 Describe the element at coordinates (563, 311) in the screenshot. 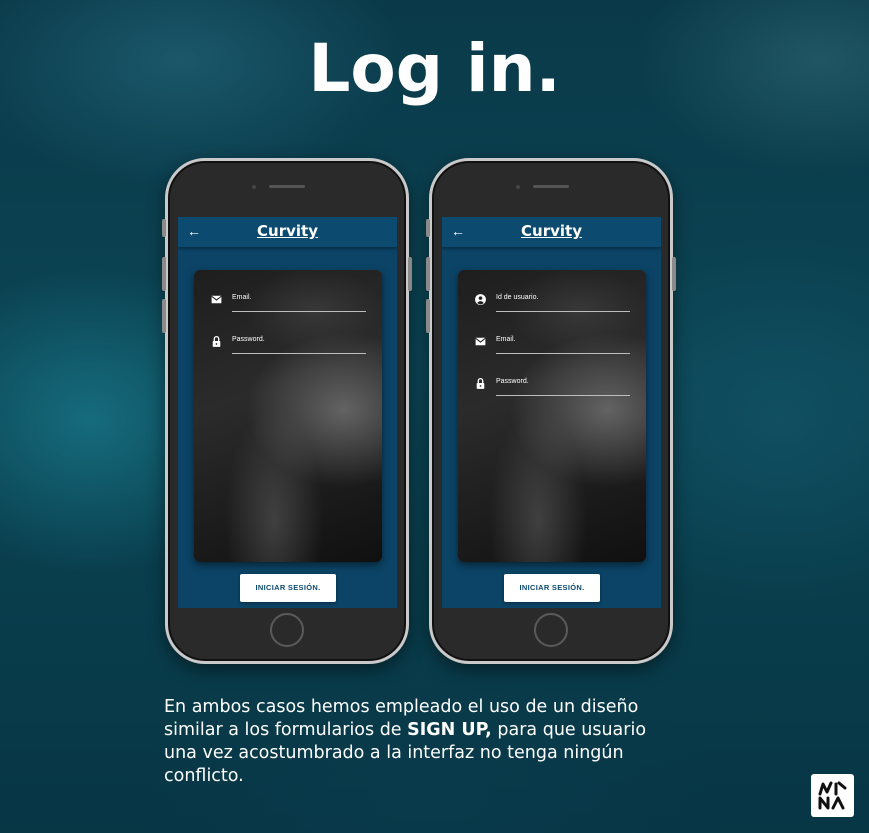

I see `user-id-underline` at that location.